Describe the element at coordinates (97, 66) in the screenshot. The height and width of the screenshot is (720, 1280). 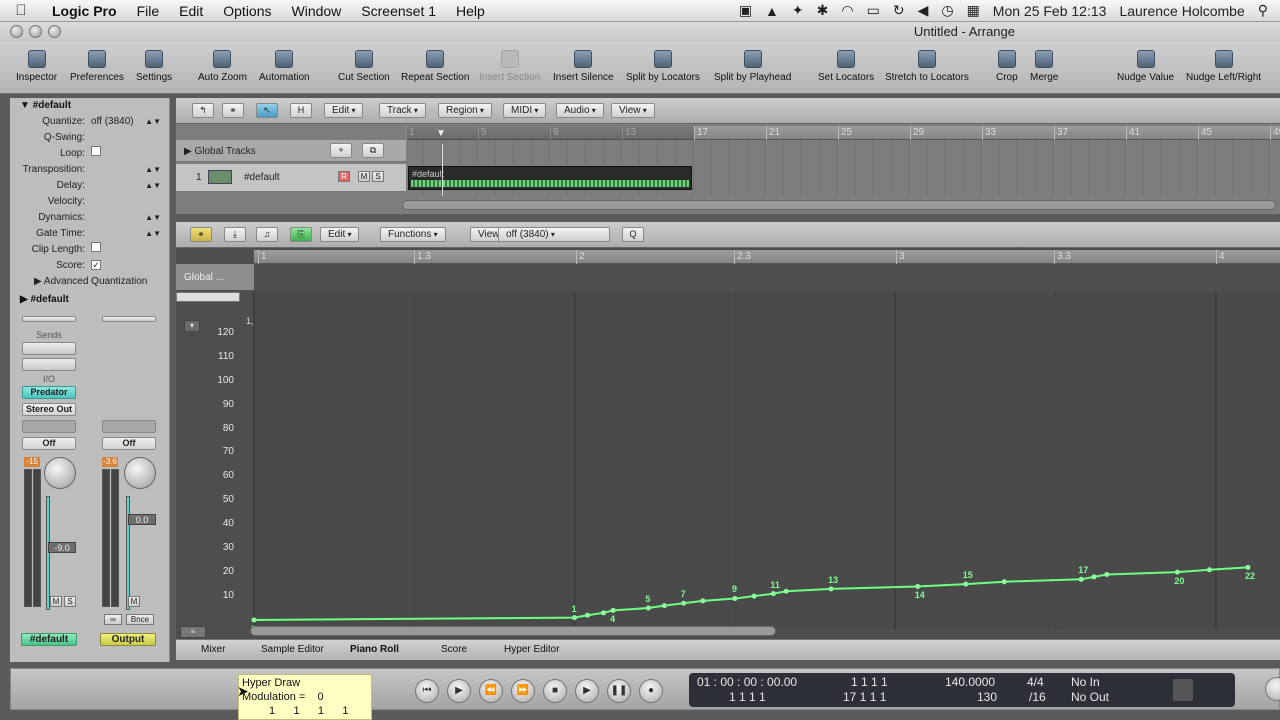
I see `toolbar-preferences-button: Preferences` at that location.